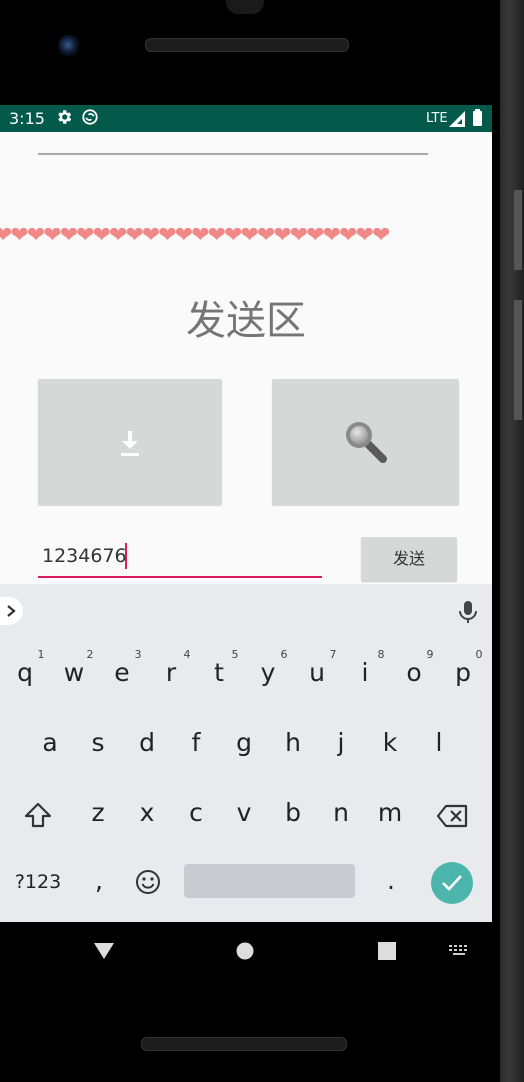 The image size is (524, 1082). I want to click on key-q: q, so click(25, 672).